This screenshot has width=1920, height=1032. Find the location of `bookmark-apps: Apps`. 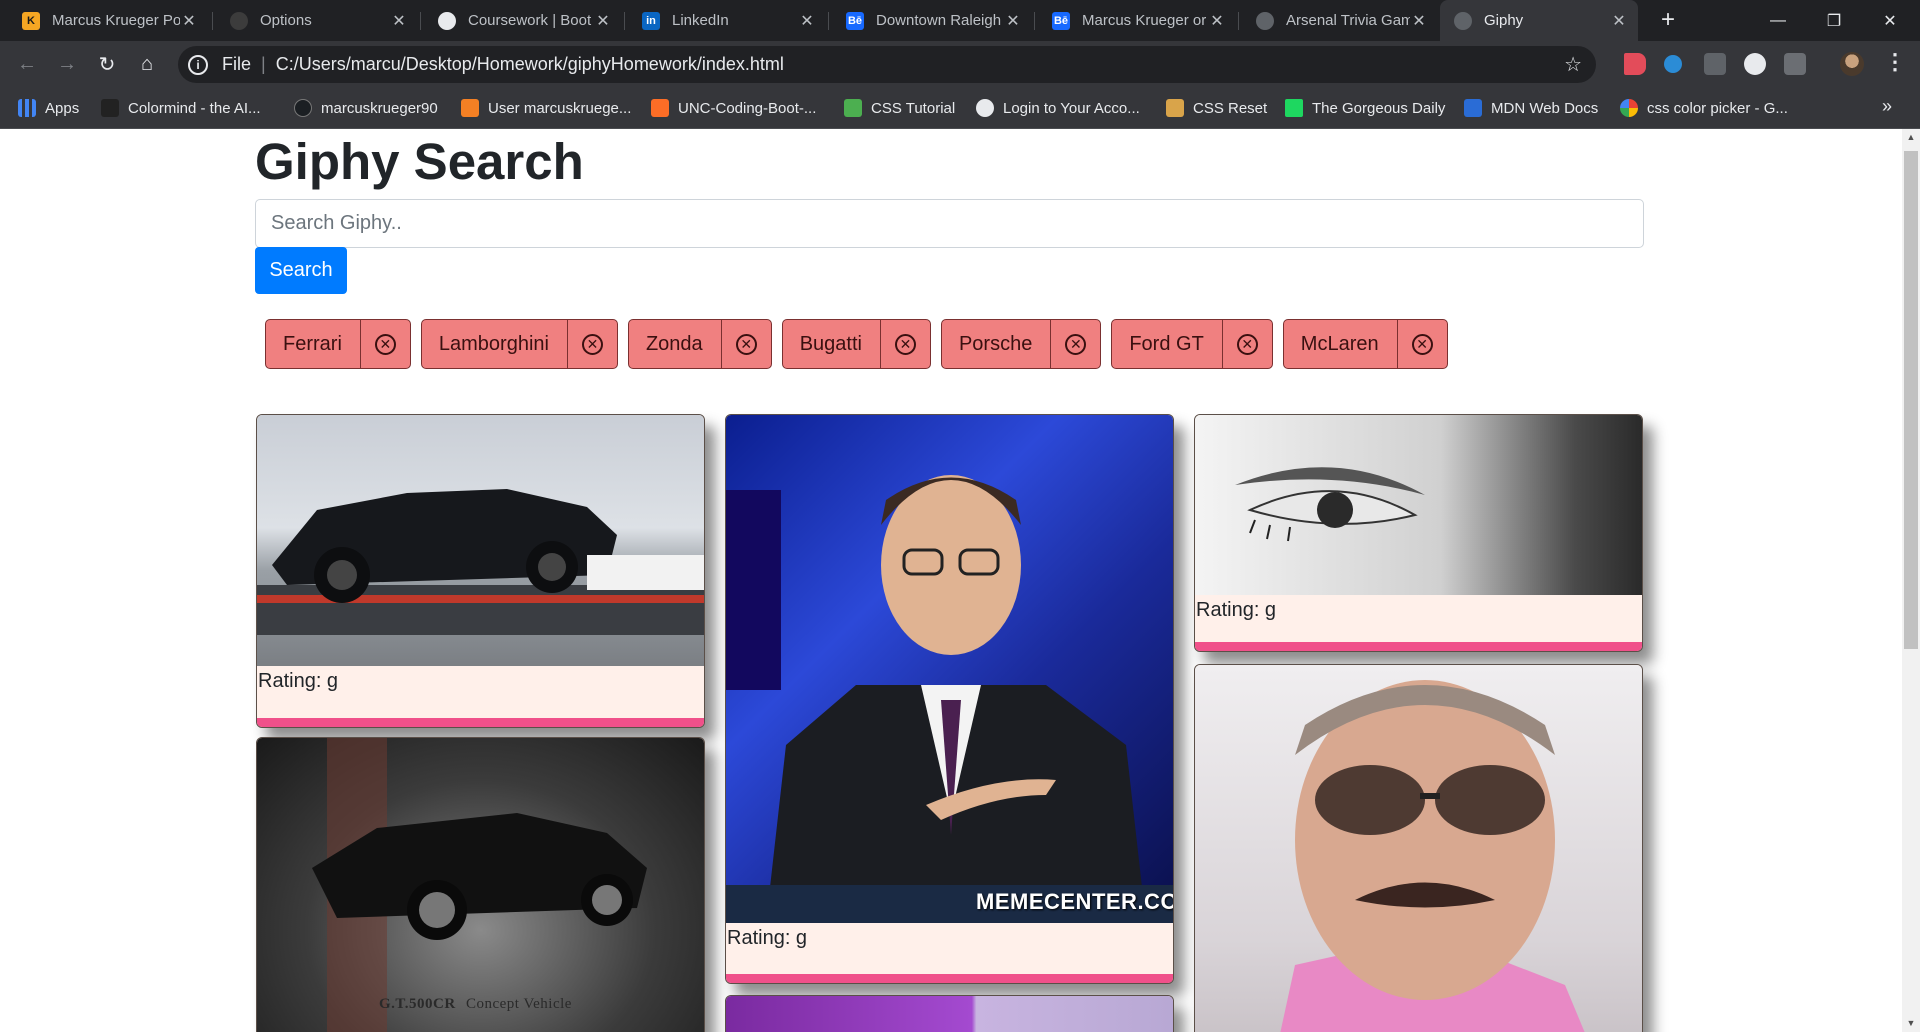

bookmark-apps: Apps is located at coordinates (48, 108).